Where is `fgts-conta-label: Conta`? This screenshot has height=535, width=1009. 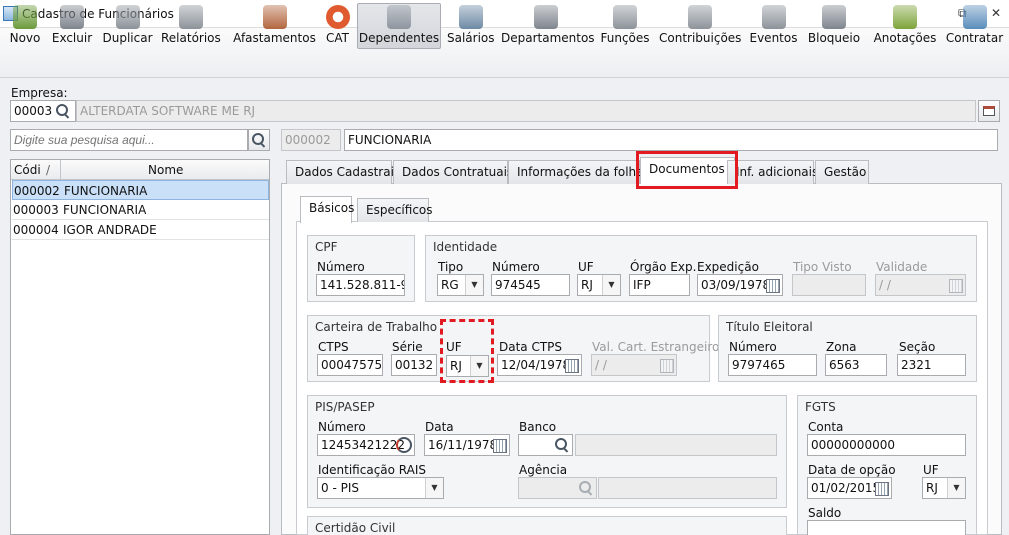 fgts-conta-label: Conta is located at coordinates (826, 427).